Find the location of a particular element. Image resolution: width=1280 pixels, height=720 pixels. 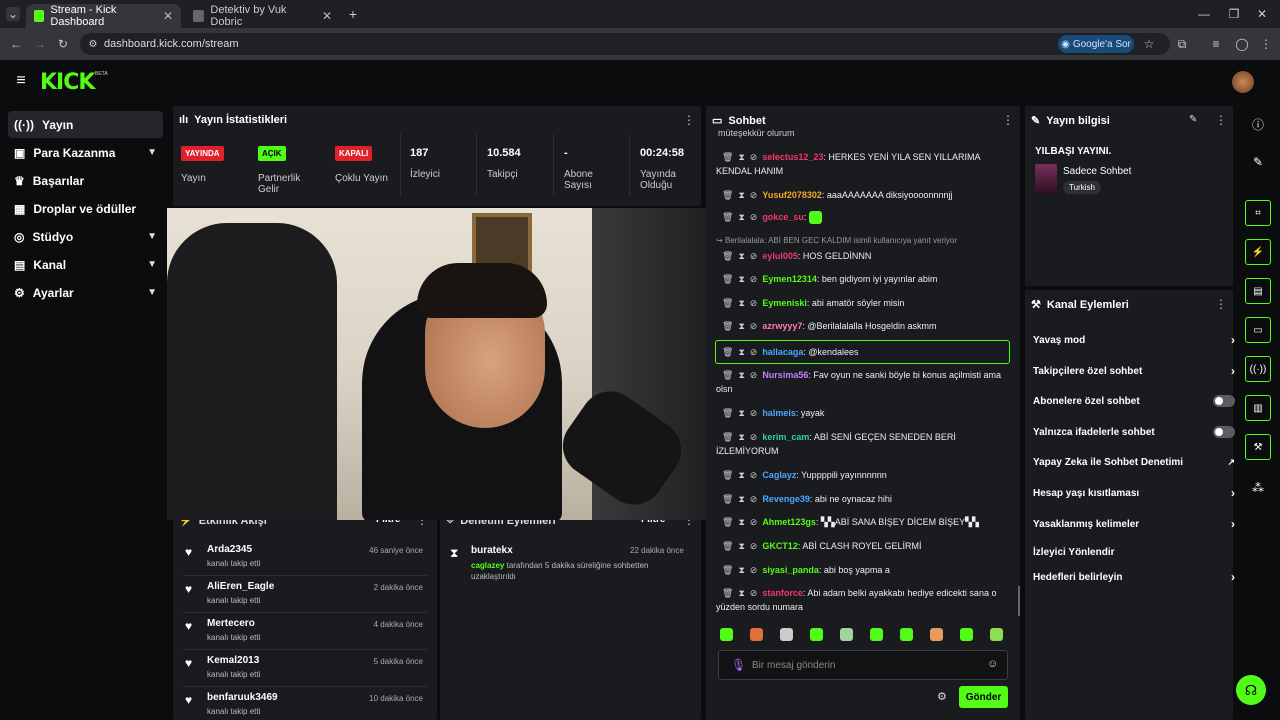

chat-username: siyasi_panda is located at coordinates (790, 570).